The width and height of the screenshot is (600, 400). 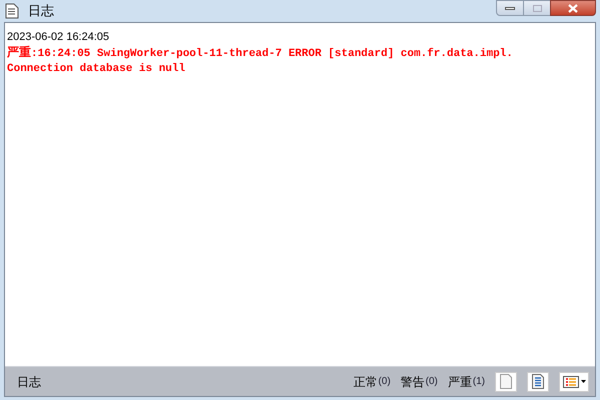 I want to click on log-timestamp: 2023-06-02 16:24:05, so click(x=58, y=37).